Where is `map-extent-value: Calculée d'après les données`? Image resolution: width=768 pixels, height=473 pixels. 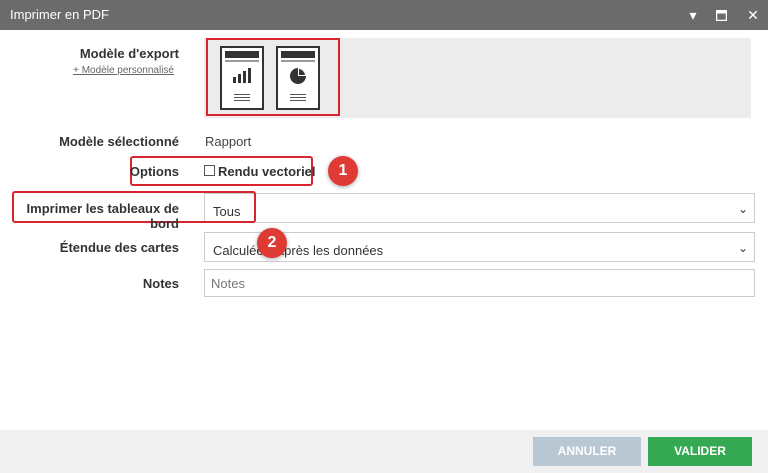
map-extent-value: Calculée d'après les données is located at coordinates (298, 250).